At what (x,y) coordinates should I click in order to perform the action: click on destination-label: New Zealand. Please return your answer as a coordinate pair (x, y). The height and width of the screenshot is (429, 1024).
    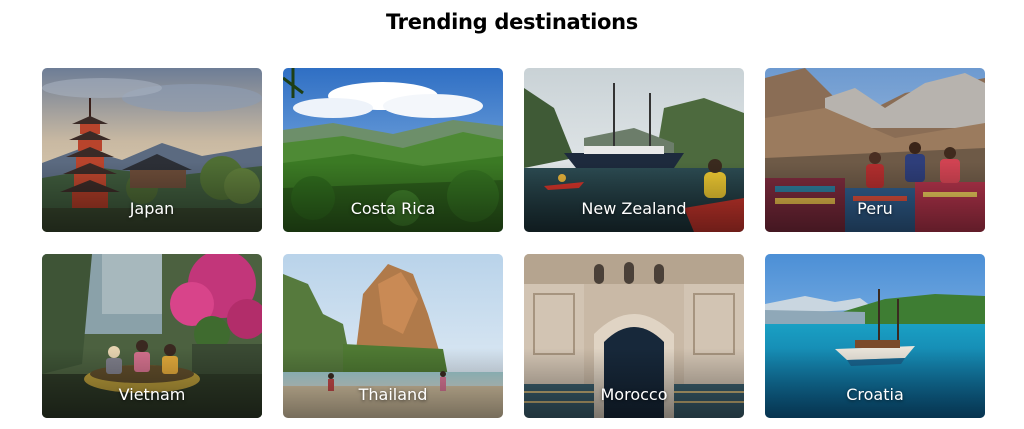
    Looking at the image, I should click on (634, 208).